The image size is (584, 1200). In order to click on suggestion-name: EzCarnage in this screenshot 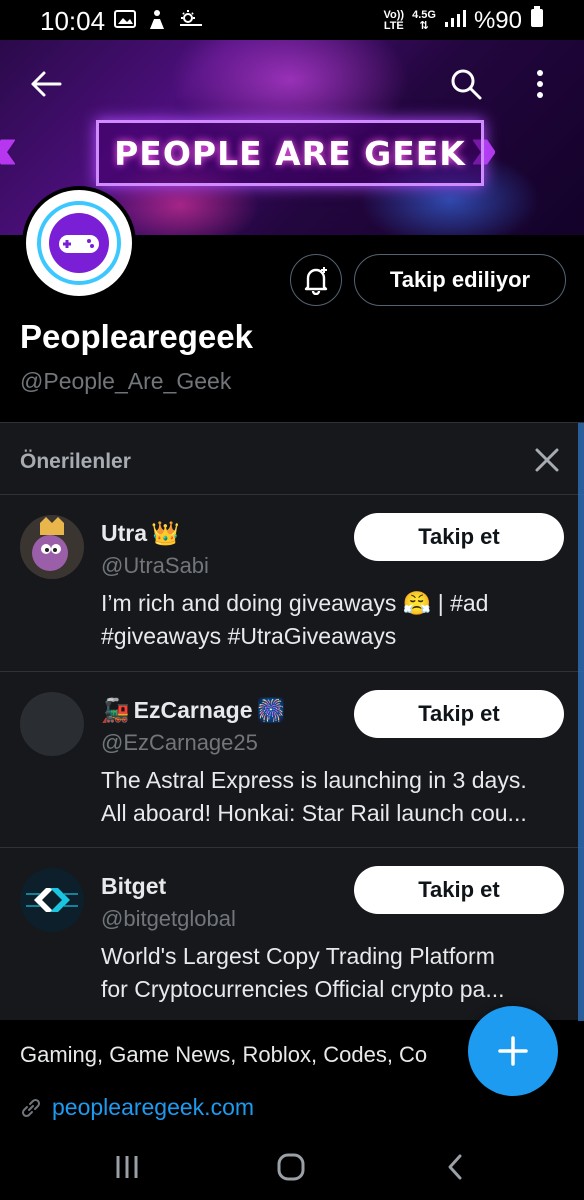, I will do `click(193, 710)`.